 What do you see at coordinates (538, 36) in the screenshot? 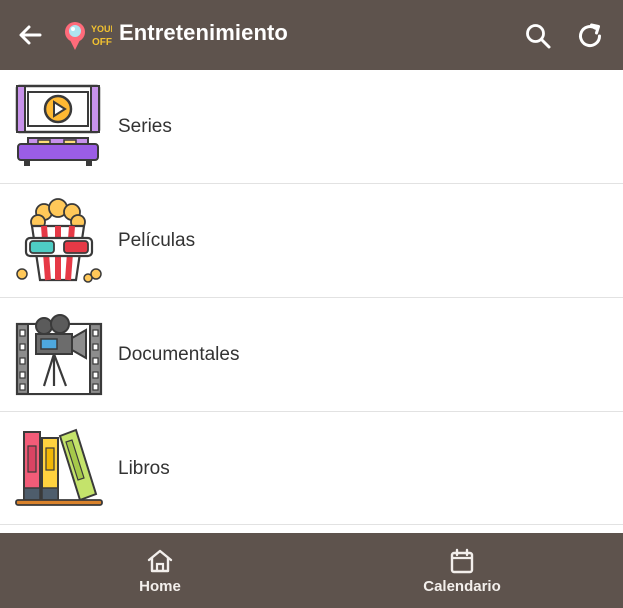
I see `search-icon` at bounding box center [538, 36].